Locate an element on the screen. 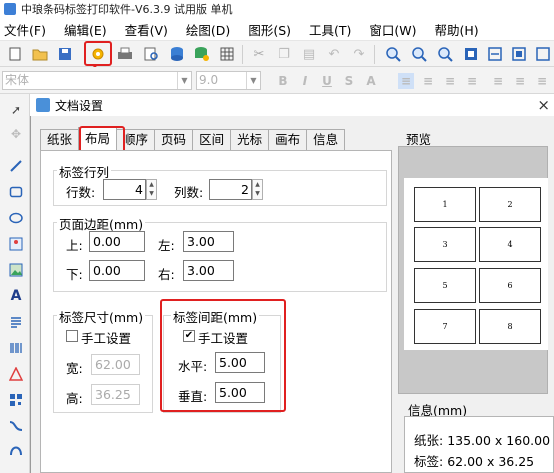 The image size is (554, 473). tab-canvas: 画布 is located at coordinates (288, 140).